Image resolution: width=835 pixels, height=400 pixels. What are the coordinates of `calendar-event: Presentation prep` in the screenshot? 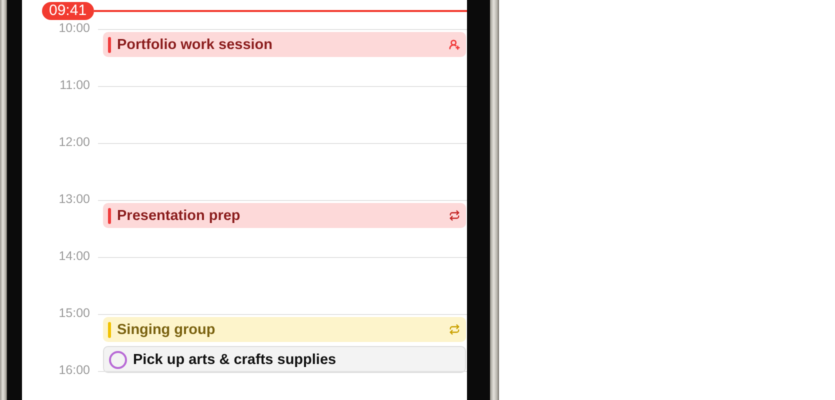 It's located at (284, 215).